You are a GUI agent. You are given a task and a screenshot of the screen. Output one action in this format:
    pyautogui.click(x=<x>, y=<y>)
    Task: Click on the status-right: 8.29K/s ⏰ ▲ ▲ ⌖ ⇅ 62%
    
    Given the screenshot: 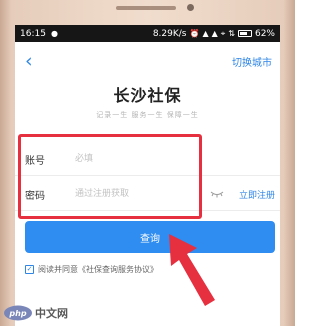 What is the action you would take?
    pyautogui.click(x=214, y=34)
    